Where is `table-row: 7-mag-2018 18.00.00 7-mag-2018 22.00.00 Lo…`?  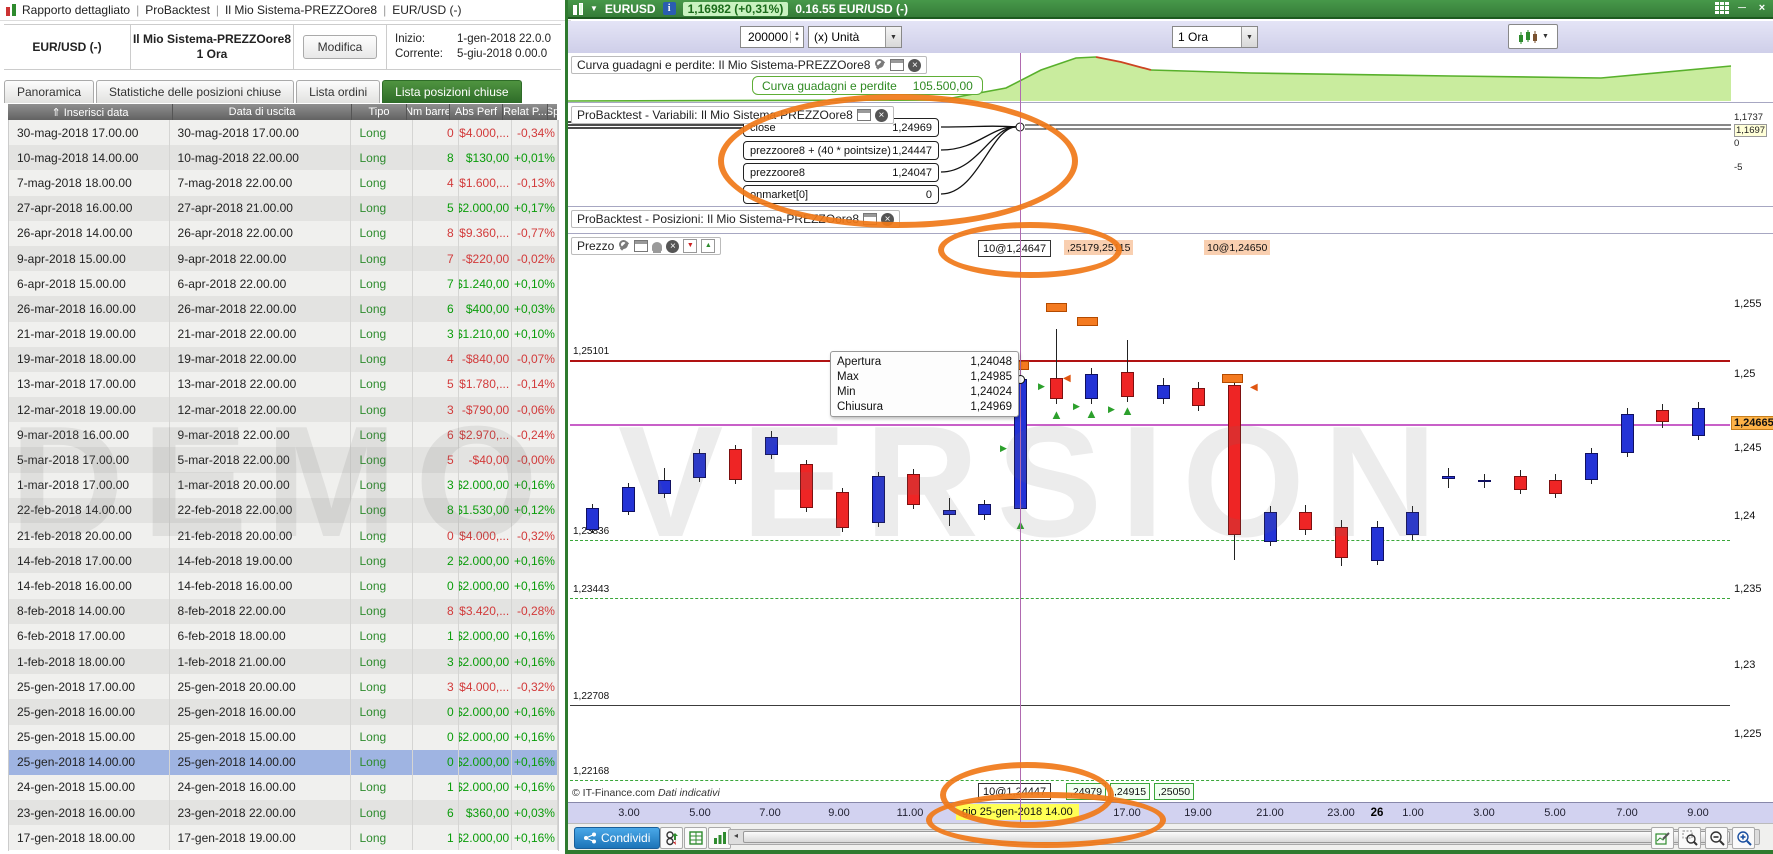
table-row: 7-mag-2018 18.00.00 7-mag-2018 22.00.00 Lo… is located at coordinates (283, 183).